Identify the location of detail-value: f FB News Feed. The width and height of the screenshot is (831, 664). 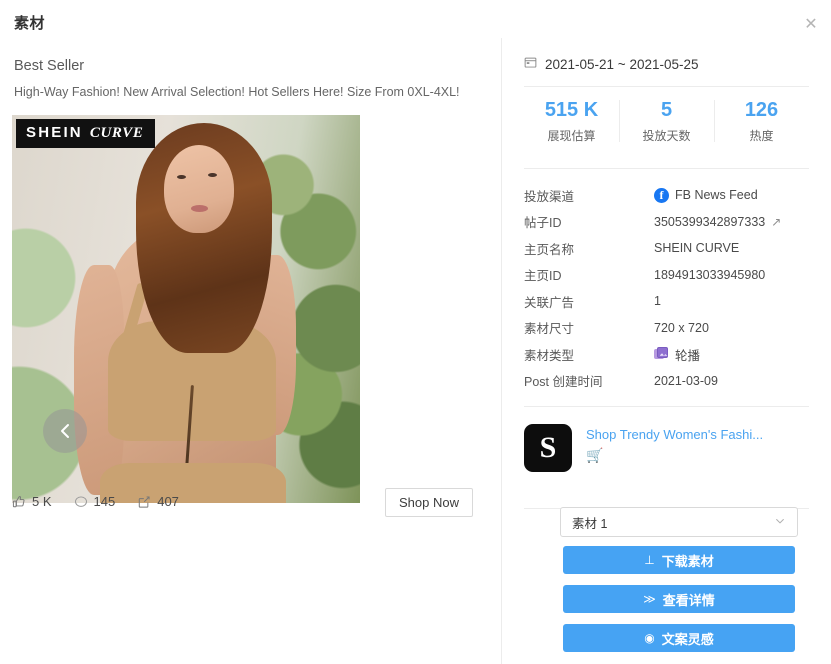
(706, 195).